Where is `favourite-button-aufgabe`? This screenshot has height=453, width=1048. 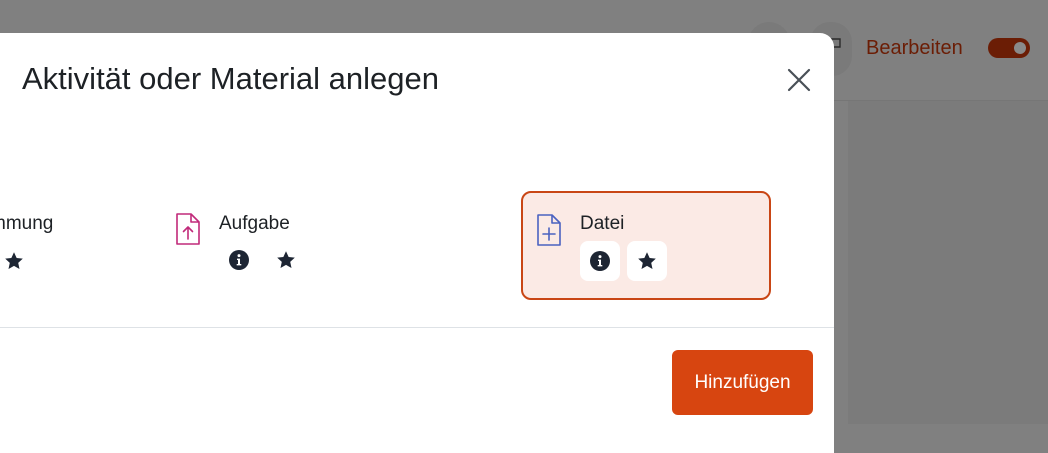 favourite-button-aufgabe is located at coordinates (286, 260).